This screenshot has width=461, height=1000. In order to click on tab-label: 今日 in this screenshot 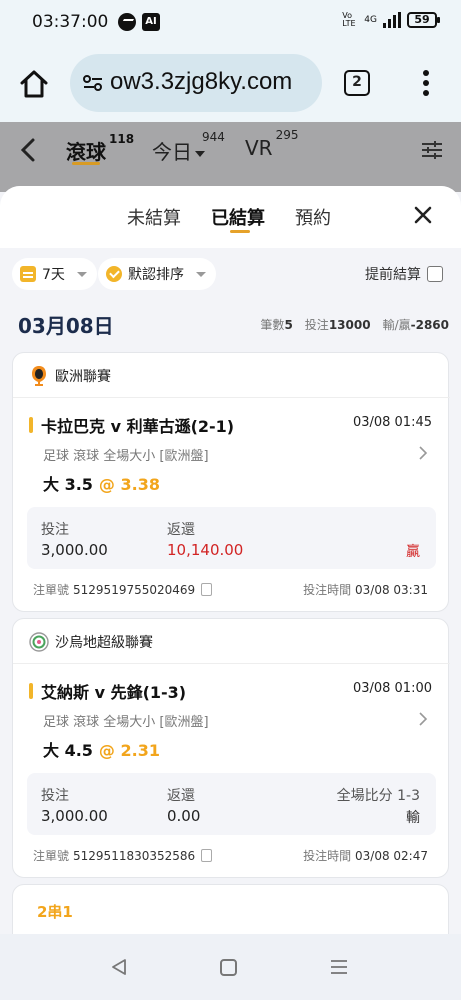, I will do `click(172, 152)`.